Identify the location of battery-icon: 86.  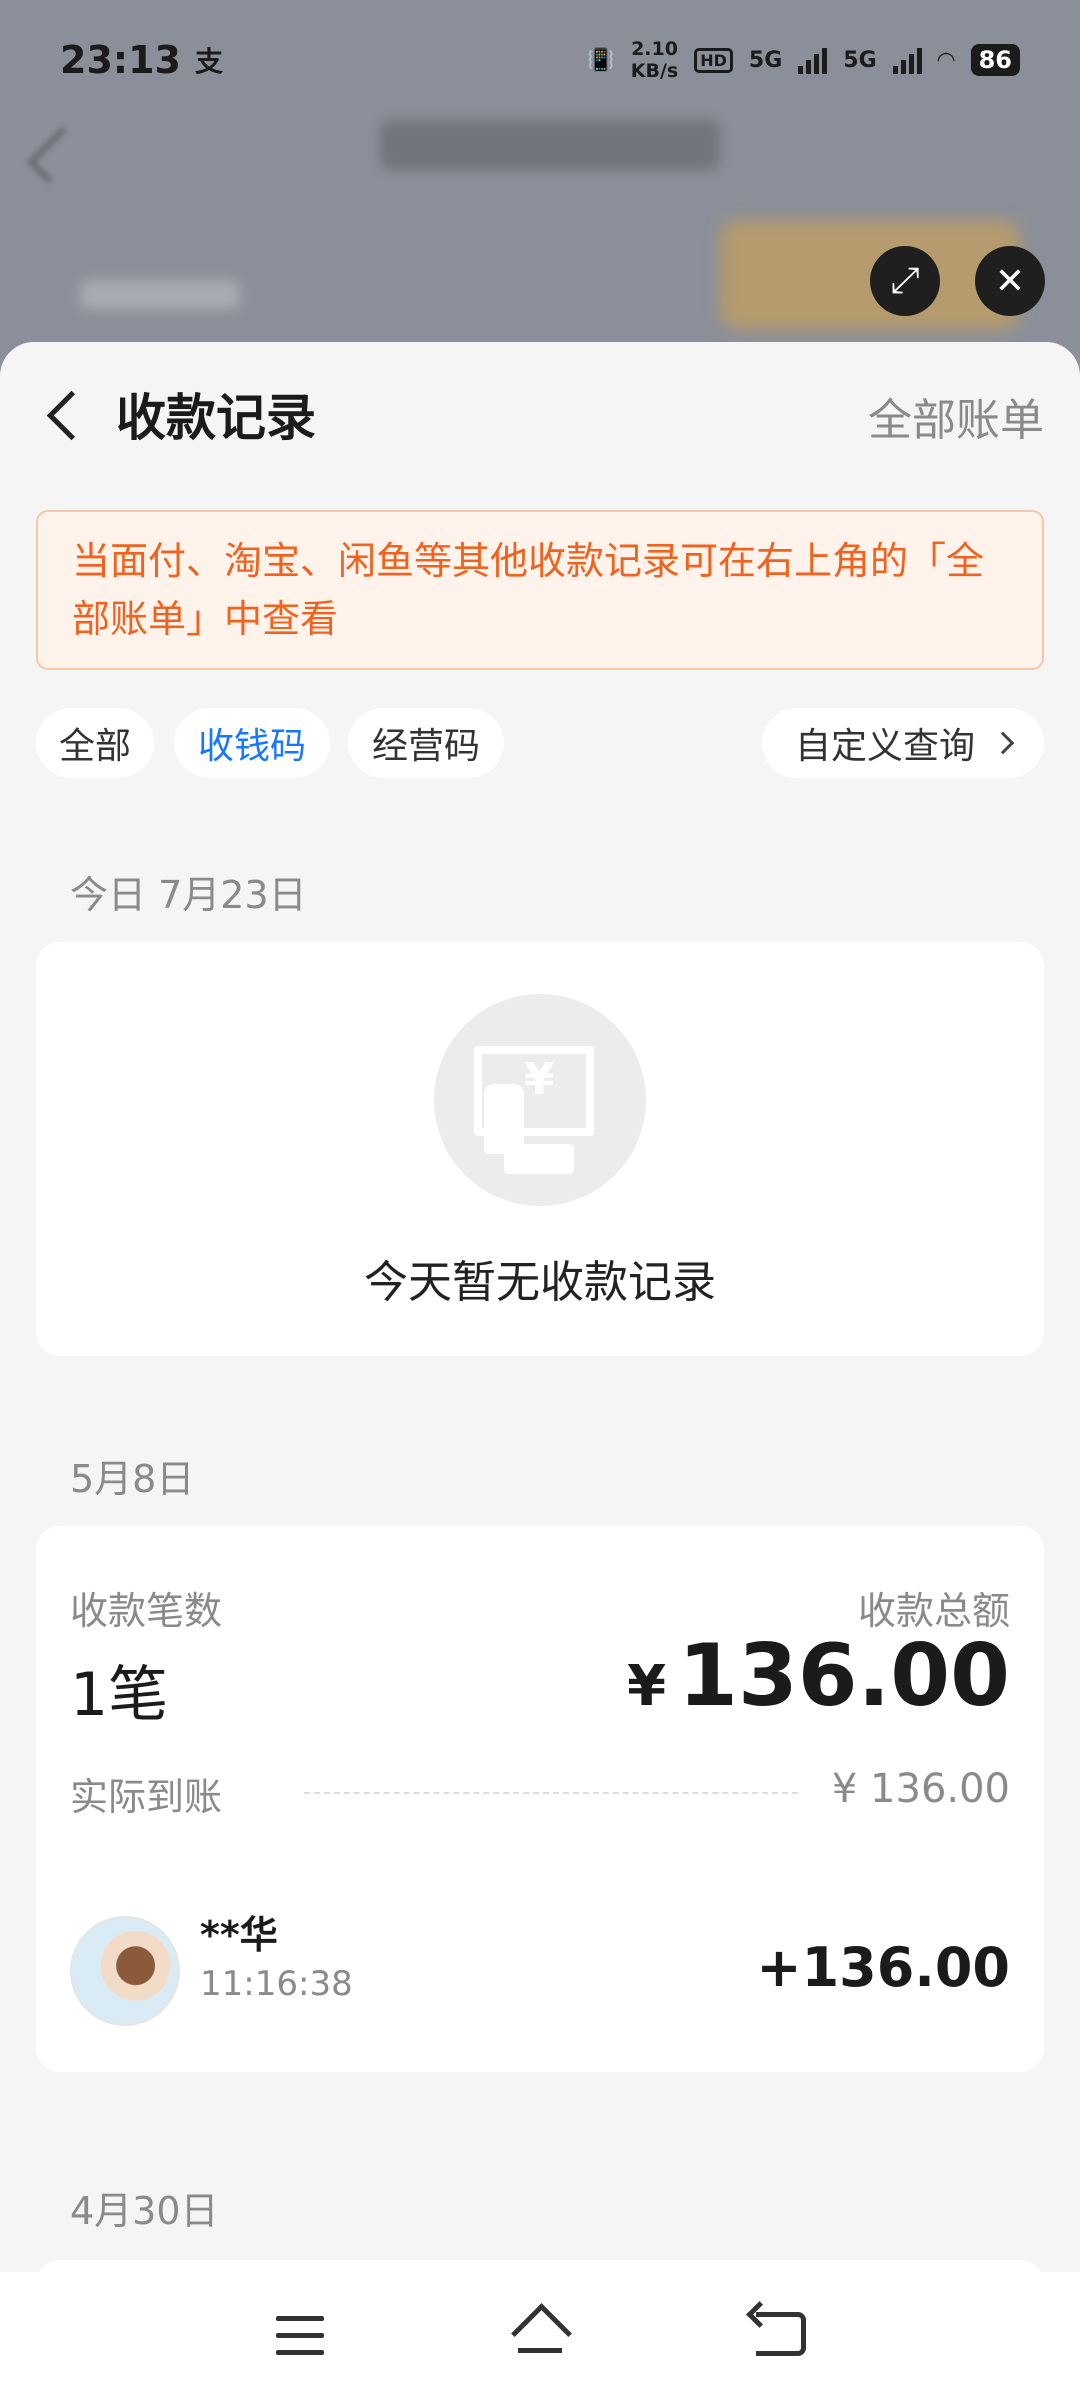
(995, 60).